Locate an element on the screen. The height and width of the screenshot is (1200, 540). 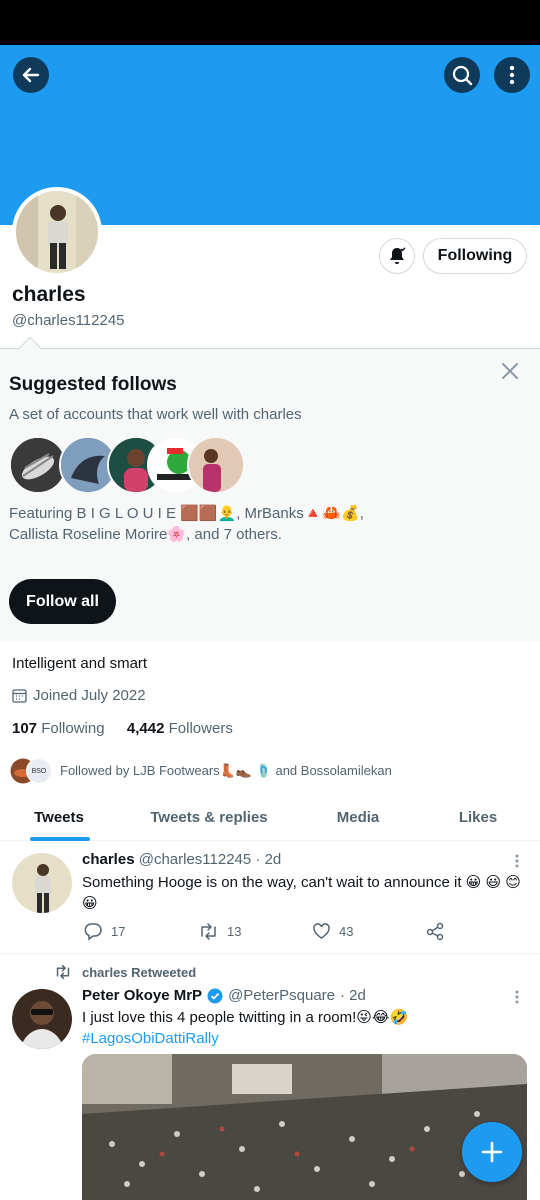
tab-tweets-and-replies: Tweets & replies is located at coordinates (209, 817).